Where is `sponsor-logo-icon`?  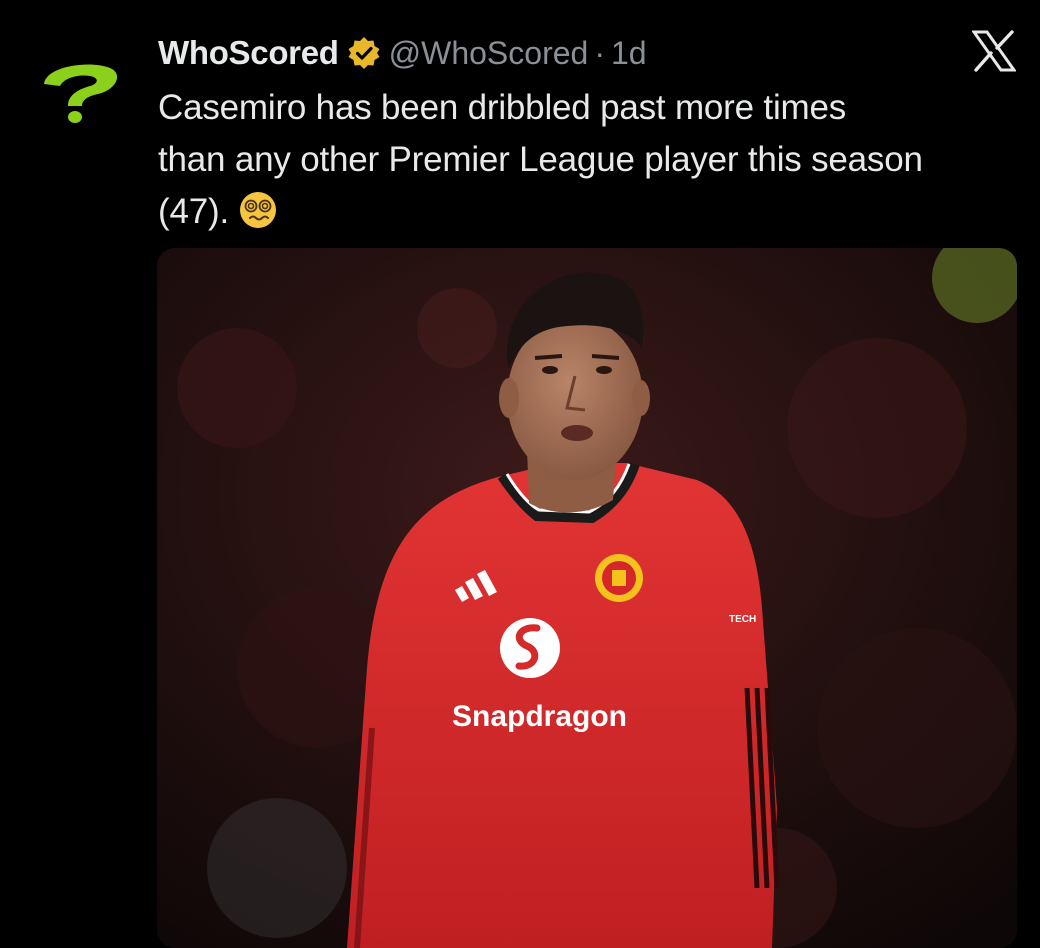 sponsor-logo-icon is located at coordinates (530, 648).